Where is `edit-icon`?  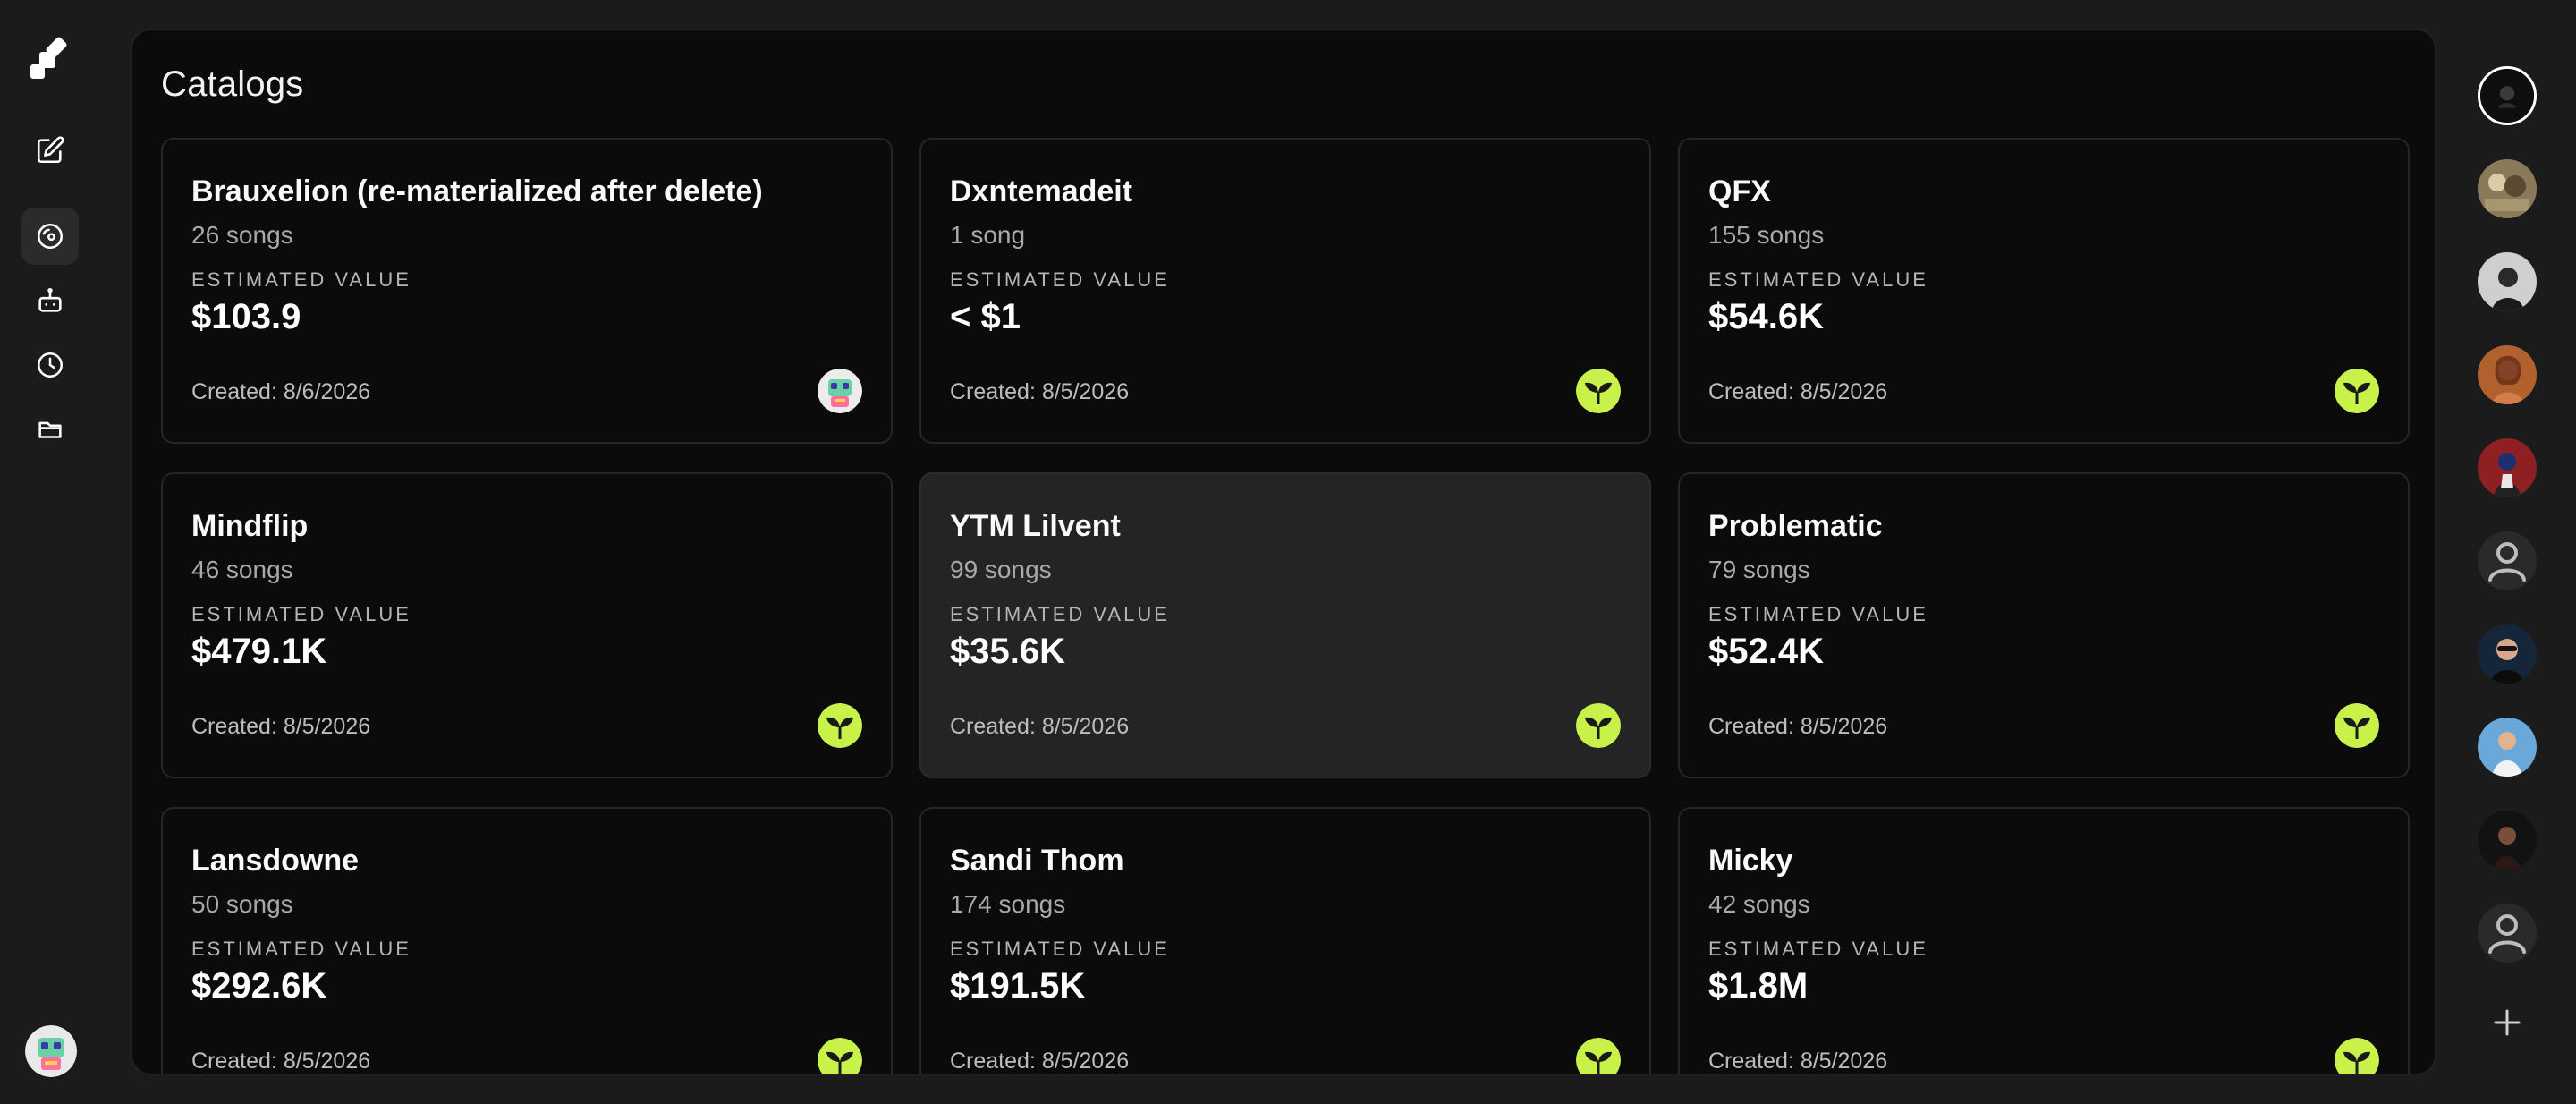 edit-icon is located at coordinates (50, 150).